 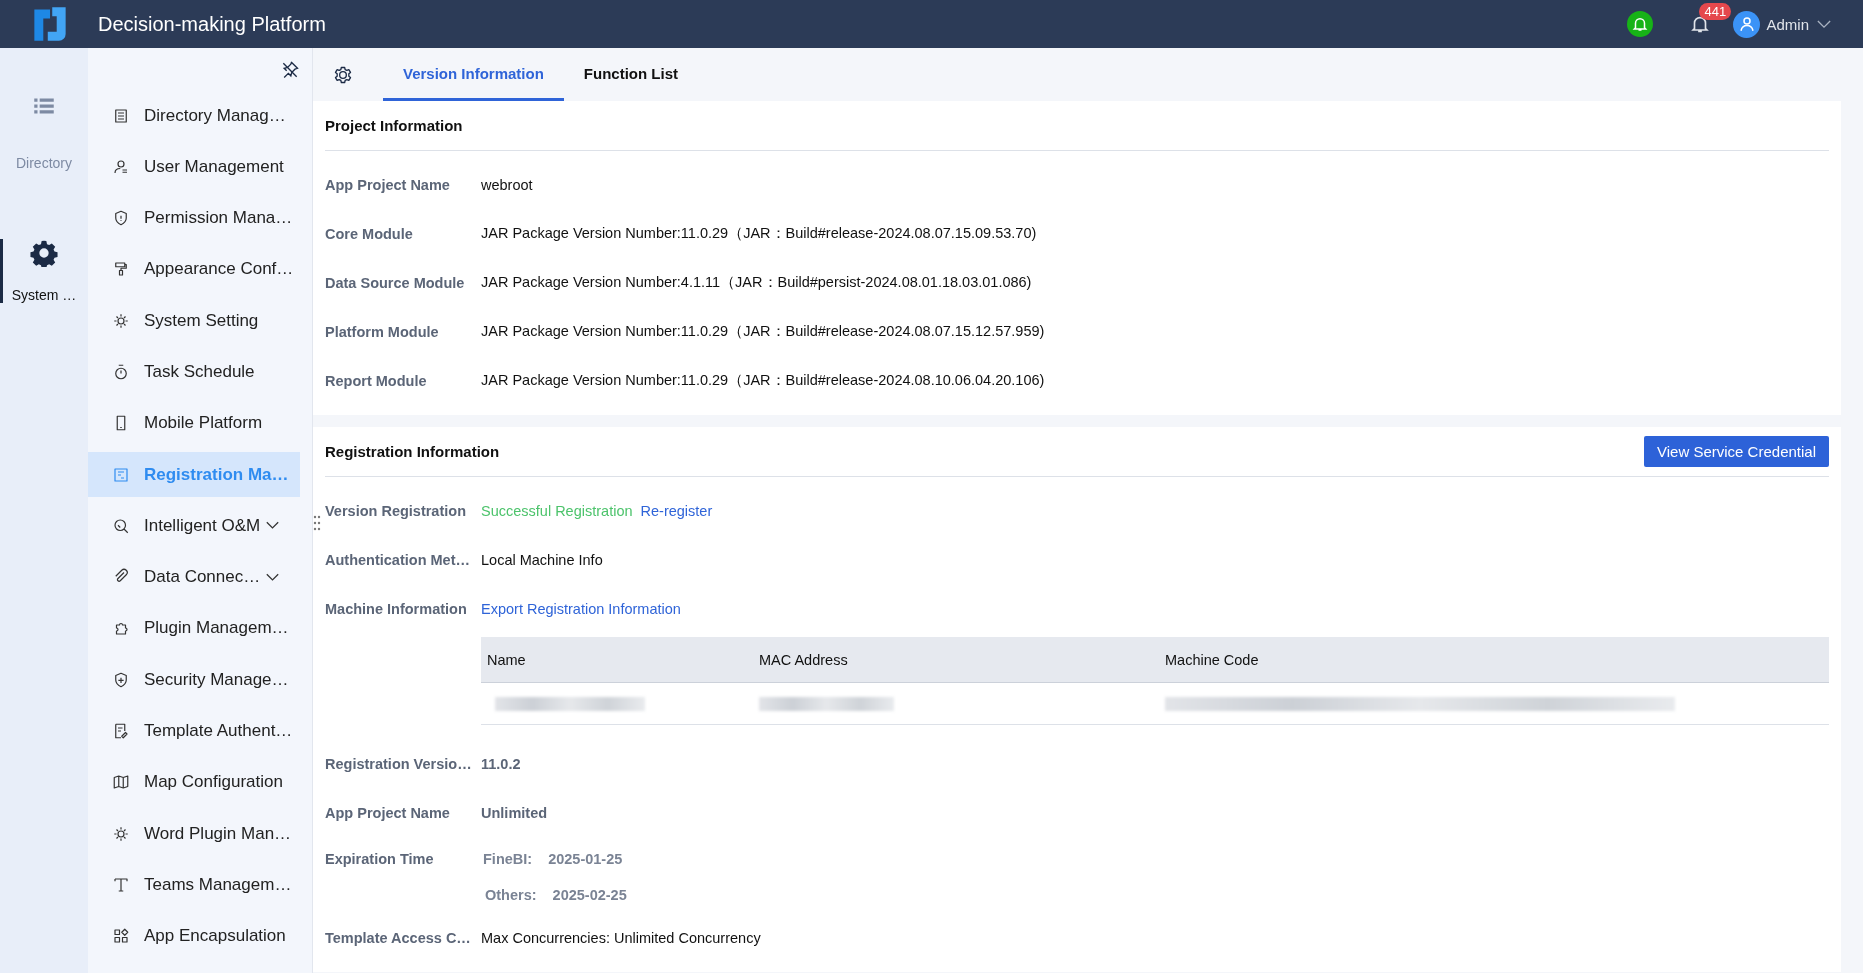 What do you see at coordinates (121, 731) in the screenshot?
I see `document-pen-icon` at bounding box center [121, 731].